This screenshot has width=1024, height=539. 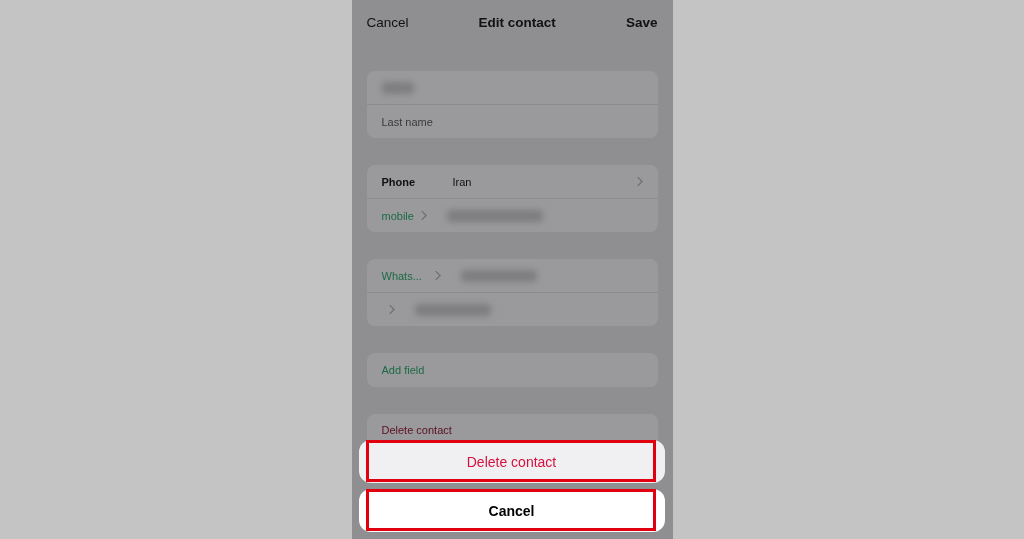 What do you see at coordinates (481, 121) in the screenshot?
I see `last-name-field: Last name` at bounding box center [481, 121].